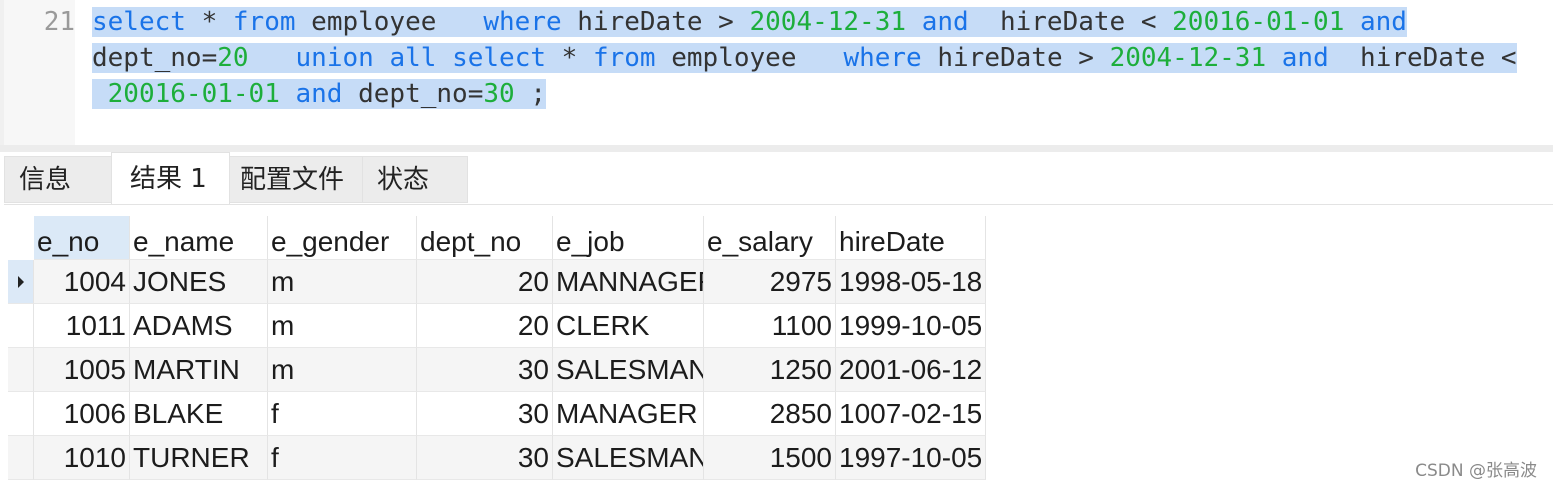 This screenshot has height=486, width=1553. Describe the element at coordinates (1188, 58) in the screenshot. I see `sql-literal: 2004-12-31` at that location.